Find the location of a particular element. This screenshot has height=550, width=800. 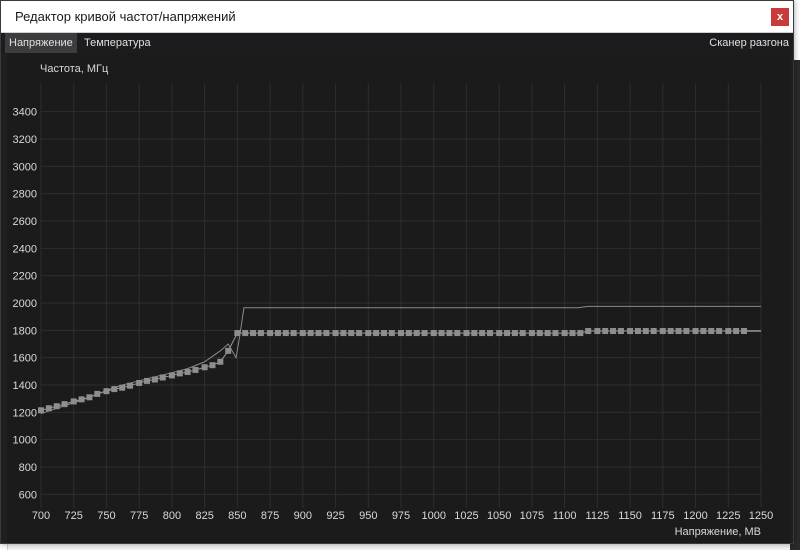

close-button: x is located at coordinates (780, 17).